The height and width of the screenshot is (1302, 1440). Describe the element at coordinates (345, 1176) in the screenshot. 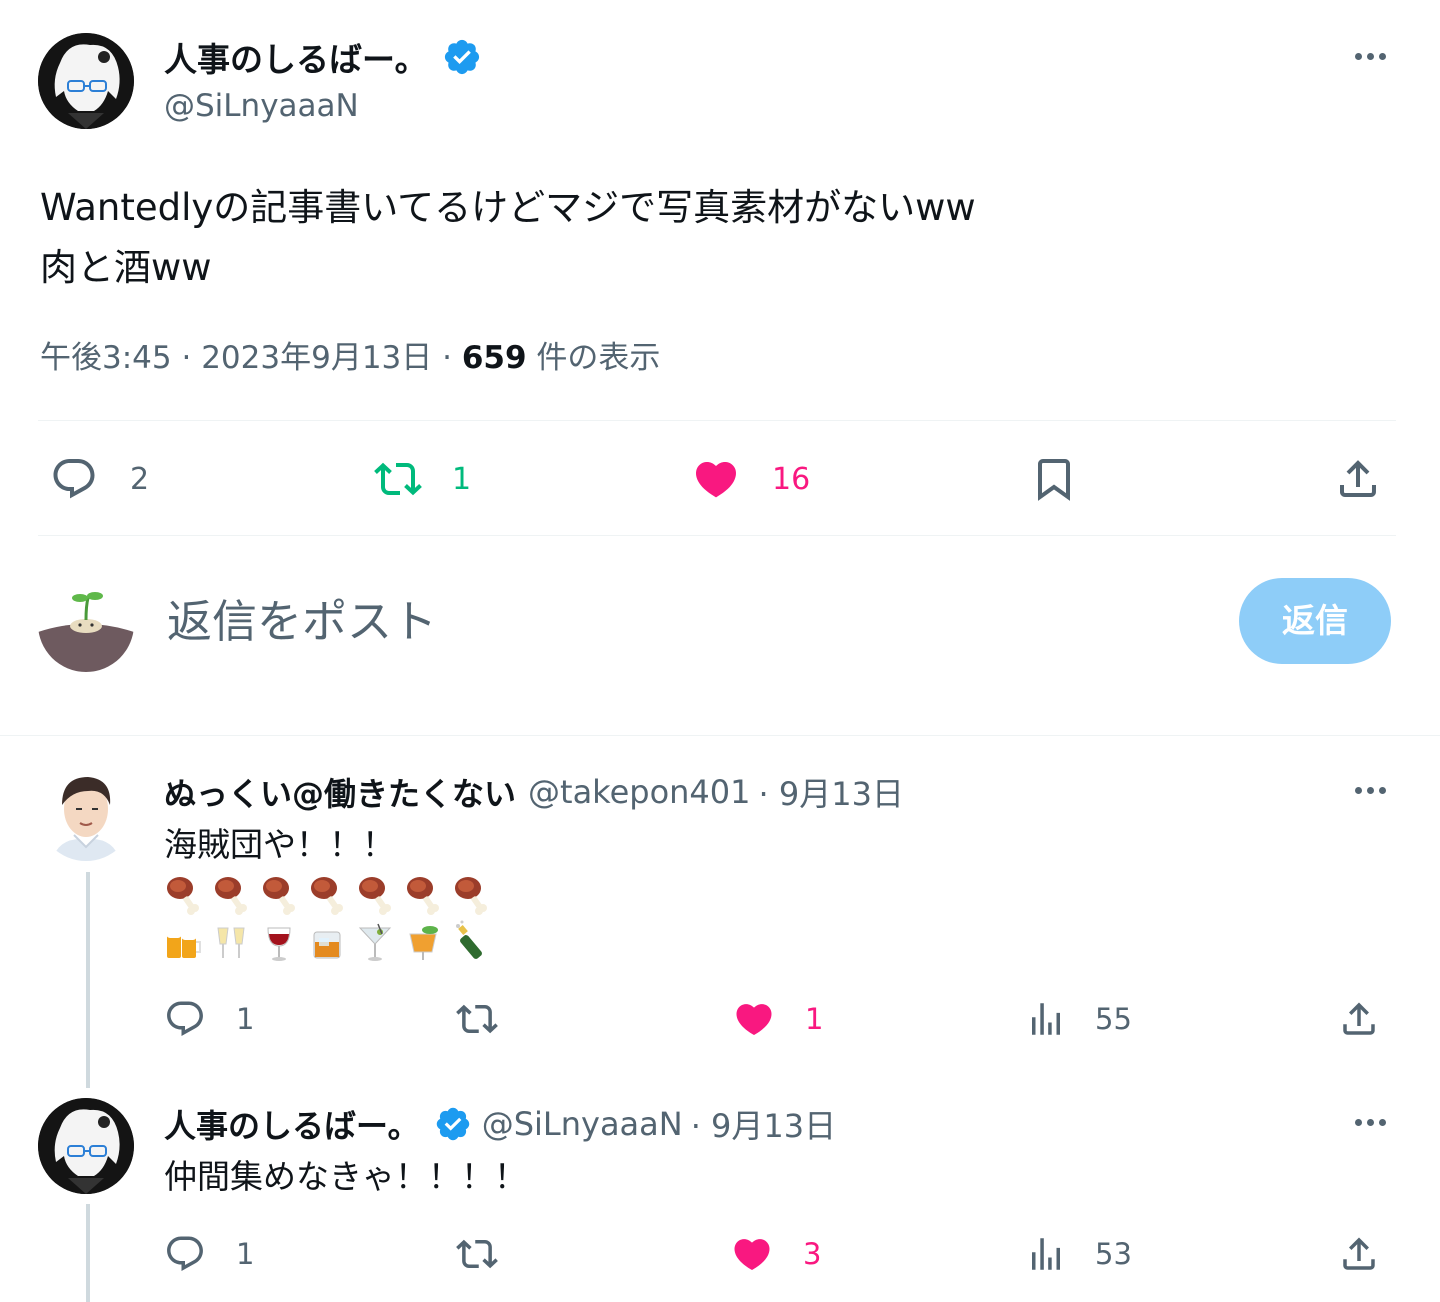

I see `reply2-text: 仲間集めなきゃ！！！！` at that location.